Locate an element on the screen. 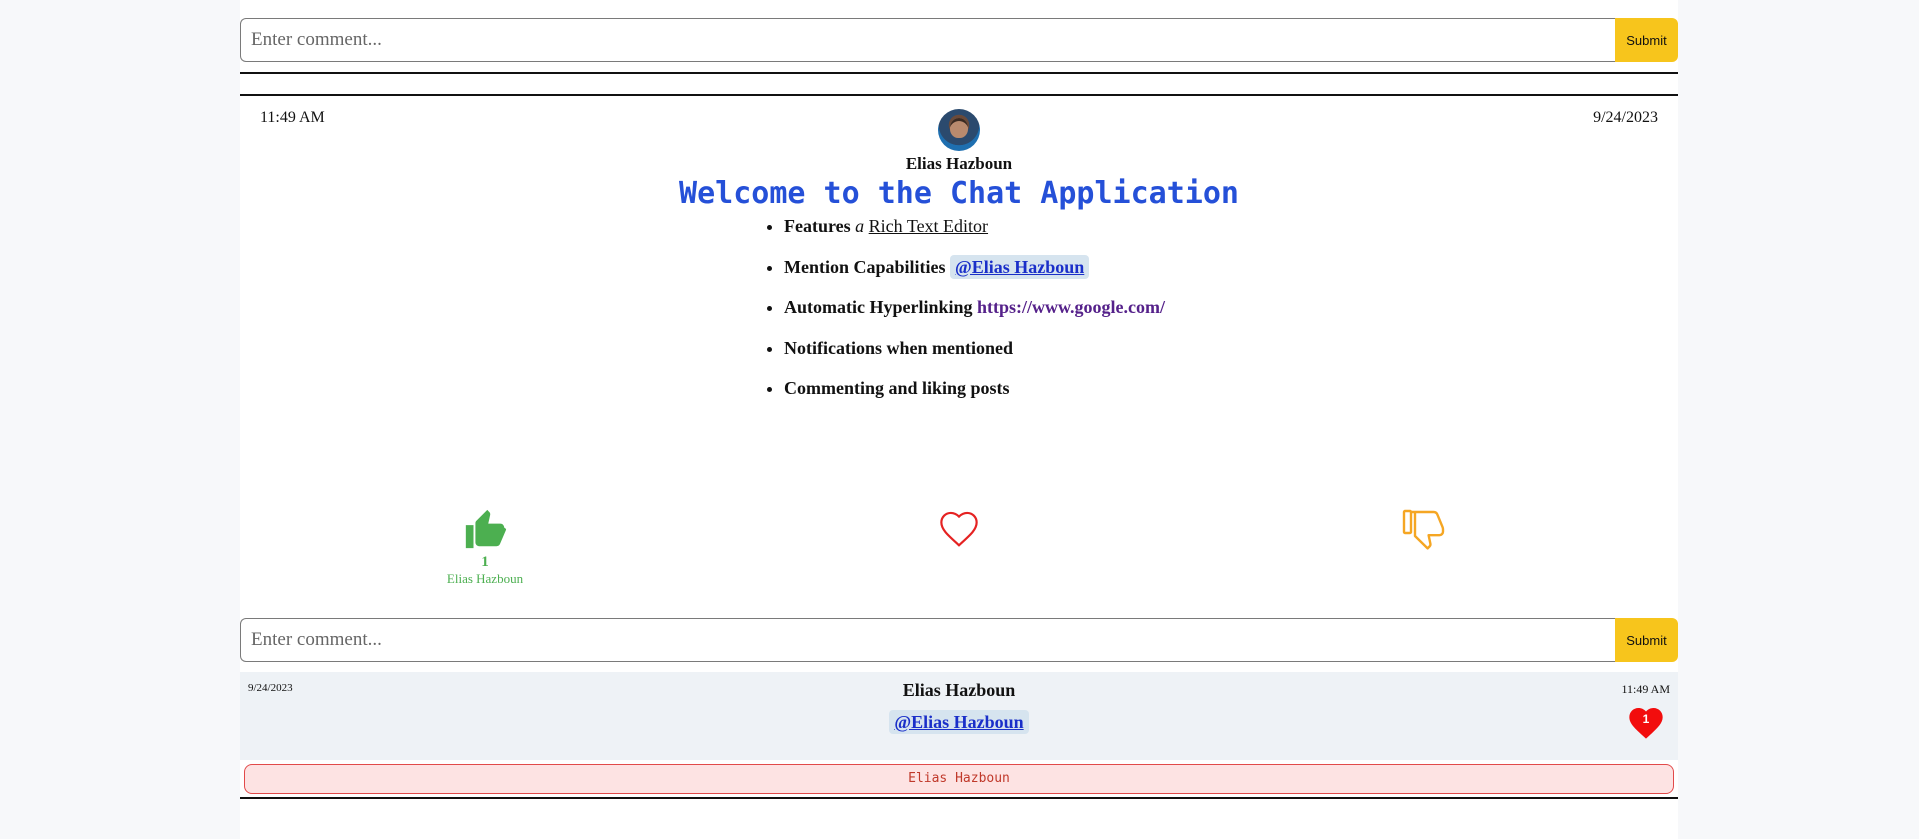 This screenshot has height=839, width=1919. feature-label: Mention Capabilities is located at coordinates (865, 266).